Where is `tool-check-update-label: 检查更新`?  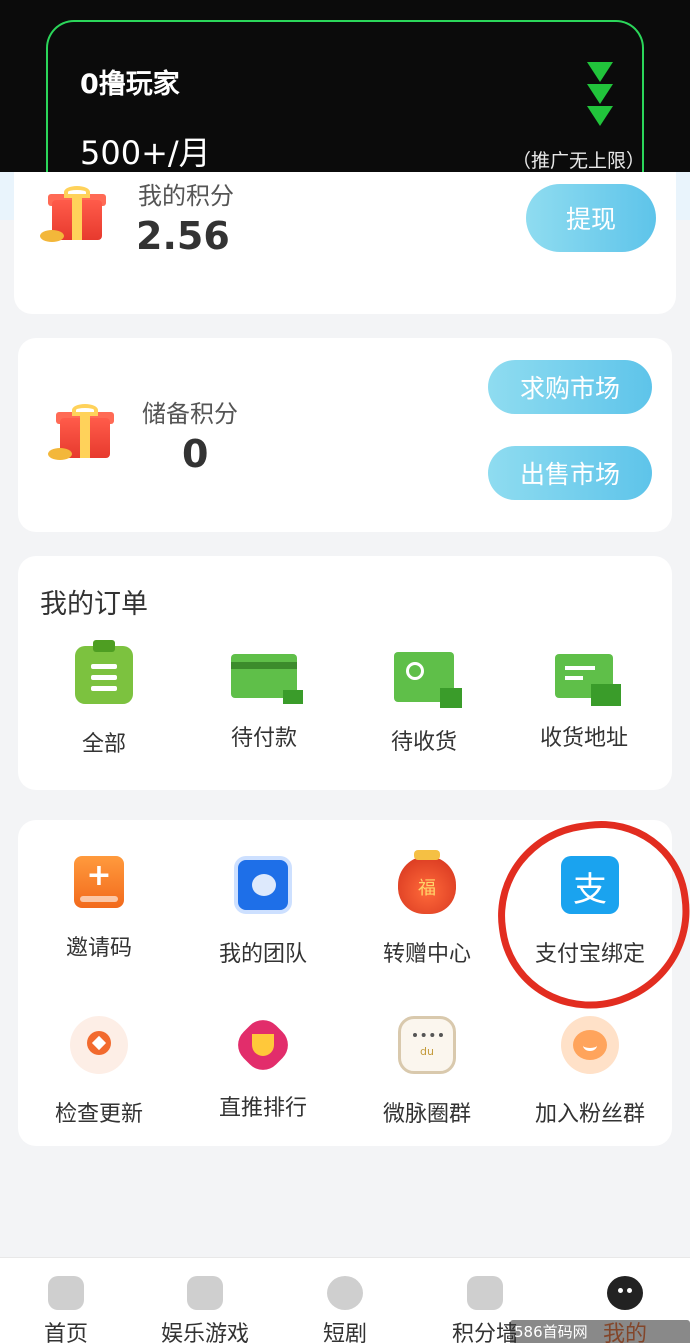
tool-check-update-label: 检查更新 is located at coordinates (98, 1114).